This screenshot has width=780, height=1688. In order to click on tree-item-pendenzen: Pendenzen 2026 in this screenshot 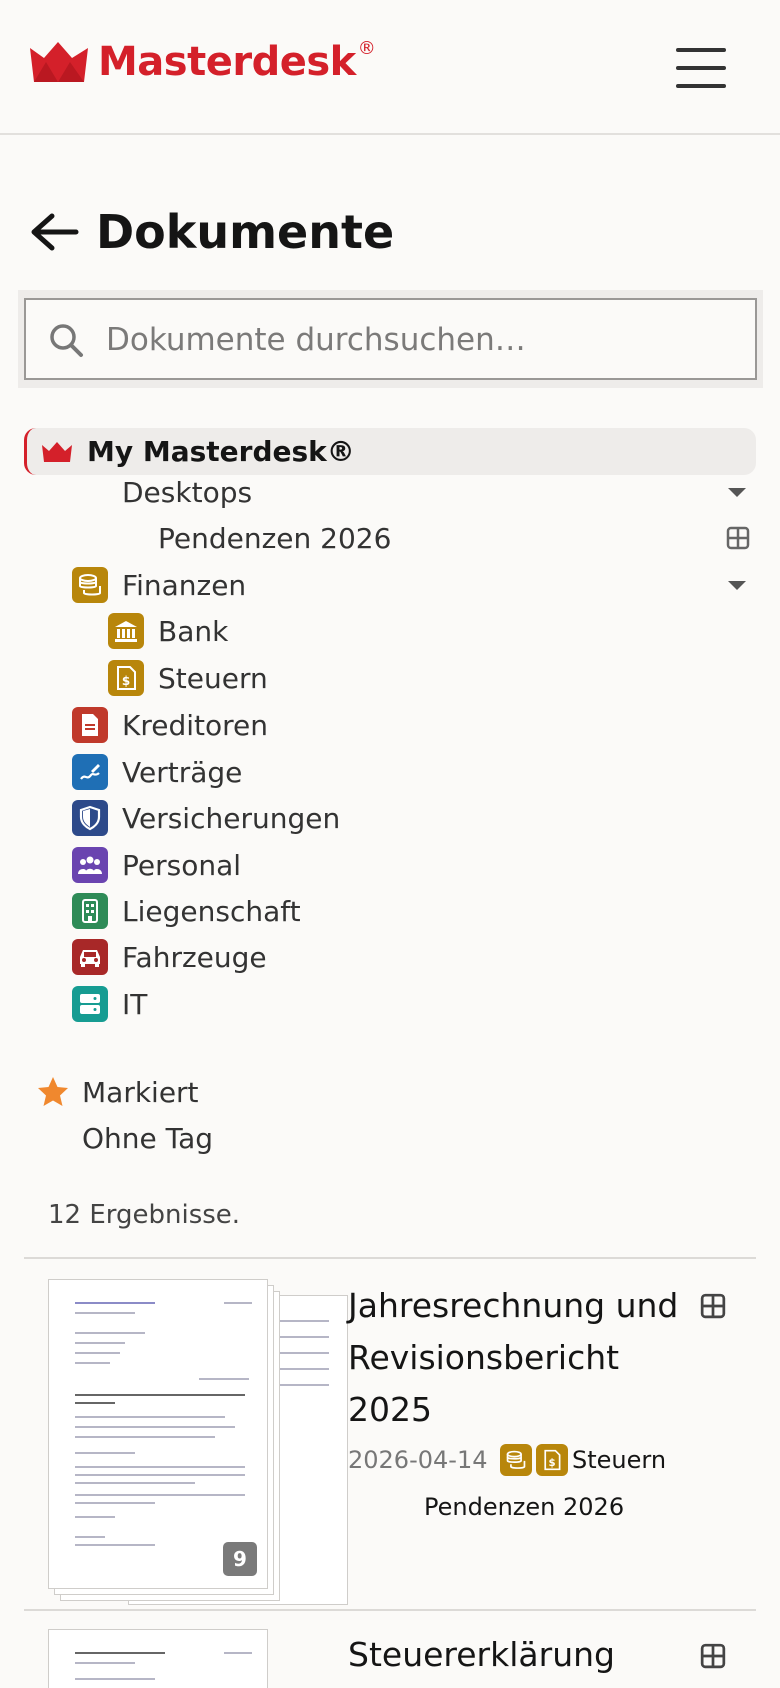, I will do `click(457, 538)`.